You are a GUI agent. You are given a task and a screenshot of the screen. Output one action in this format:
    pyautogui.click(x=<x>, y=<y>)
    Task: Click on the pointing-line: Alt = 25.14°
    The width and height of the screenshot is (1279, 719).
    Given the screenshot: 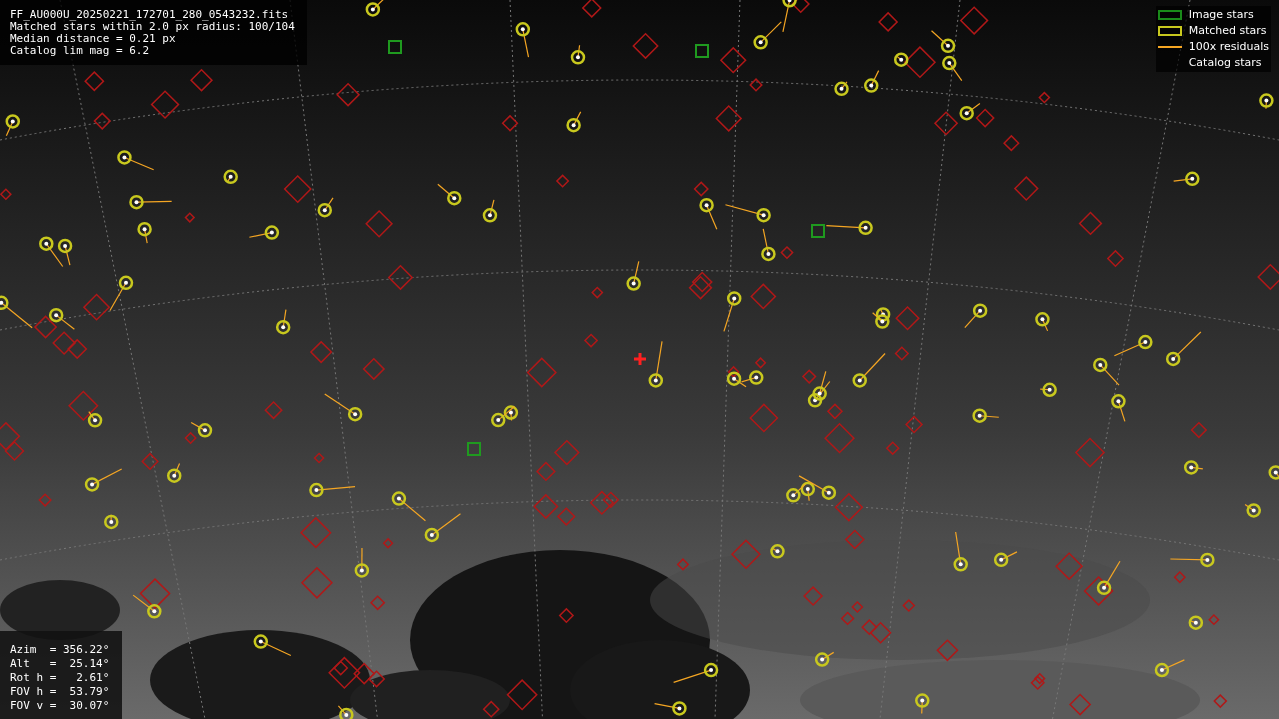 What is the action you would take?
    pyautogui.click(x=60, y=664)
    